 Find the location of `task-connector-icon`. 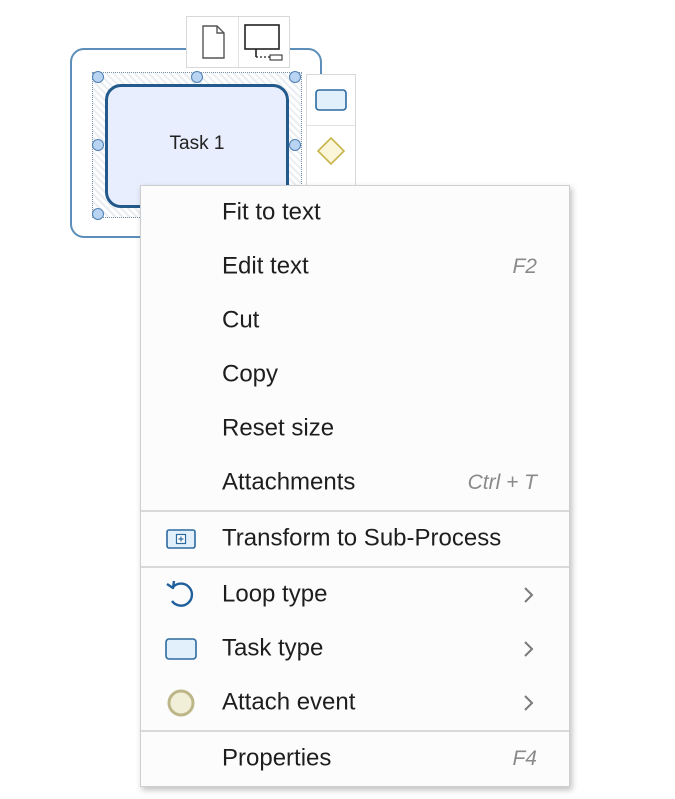

task-connector-icon is located at coordinates (263, 42).